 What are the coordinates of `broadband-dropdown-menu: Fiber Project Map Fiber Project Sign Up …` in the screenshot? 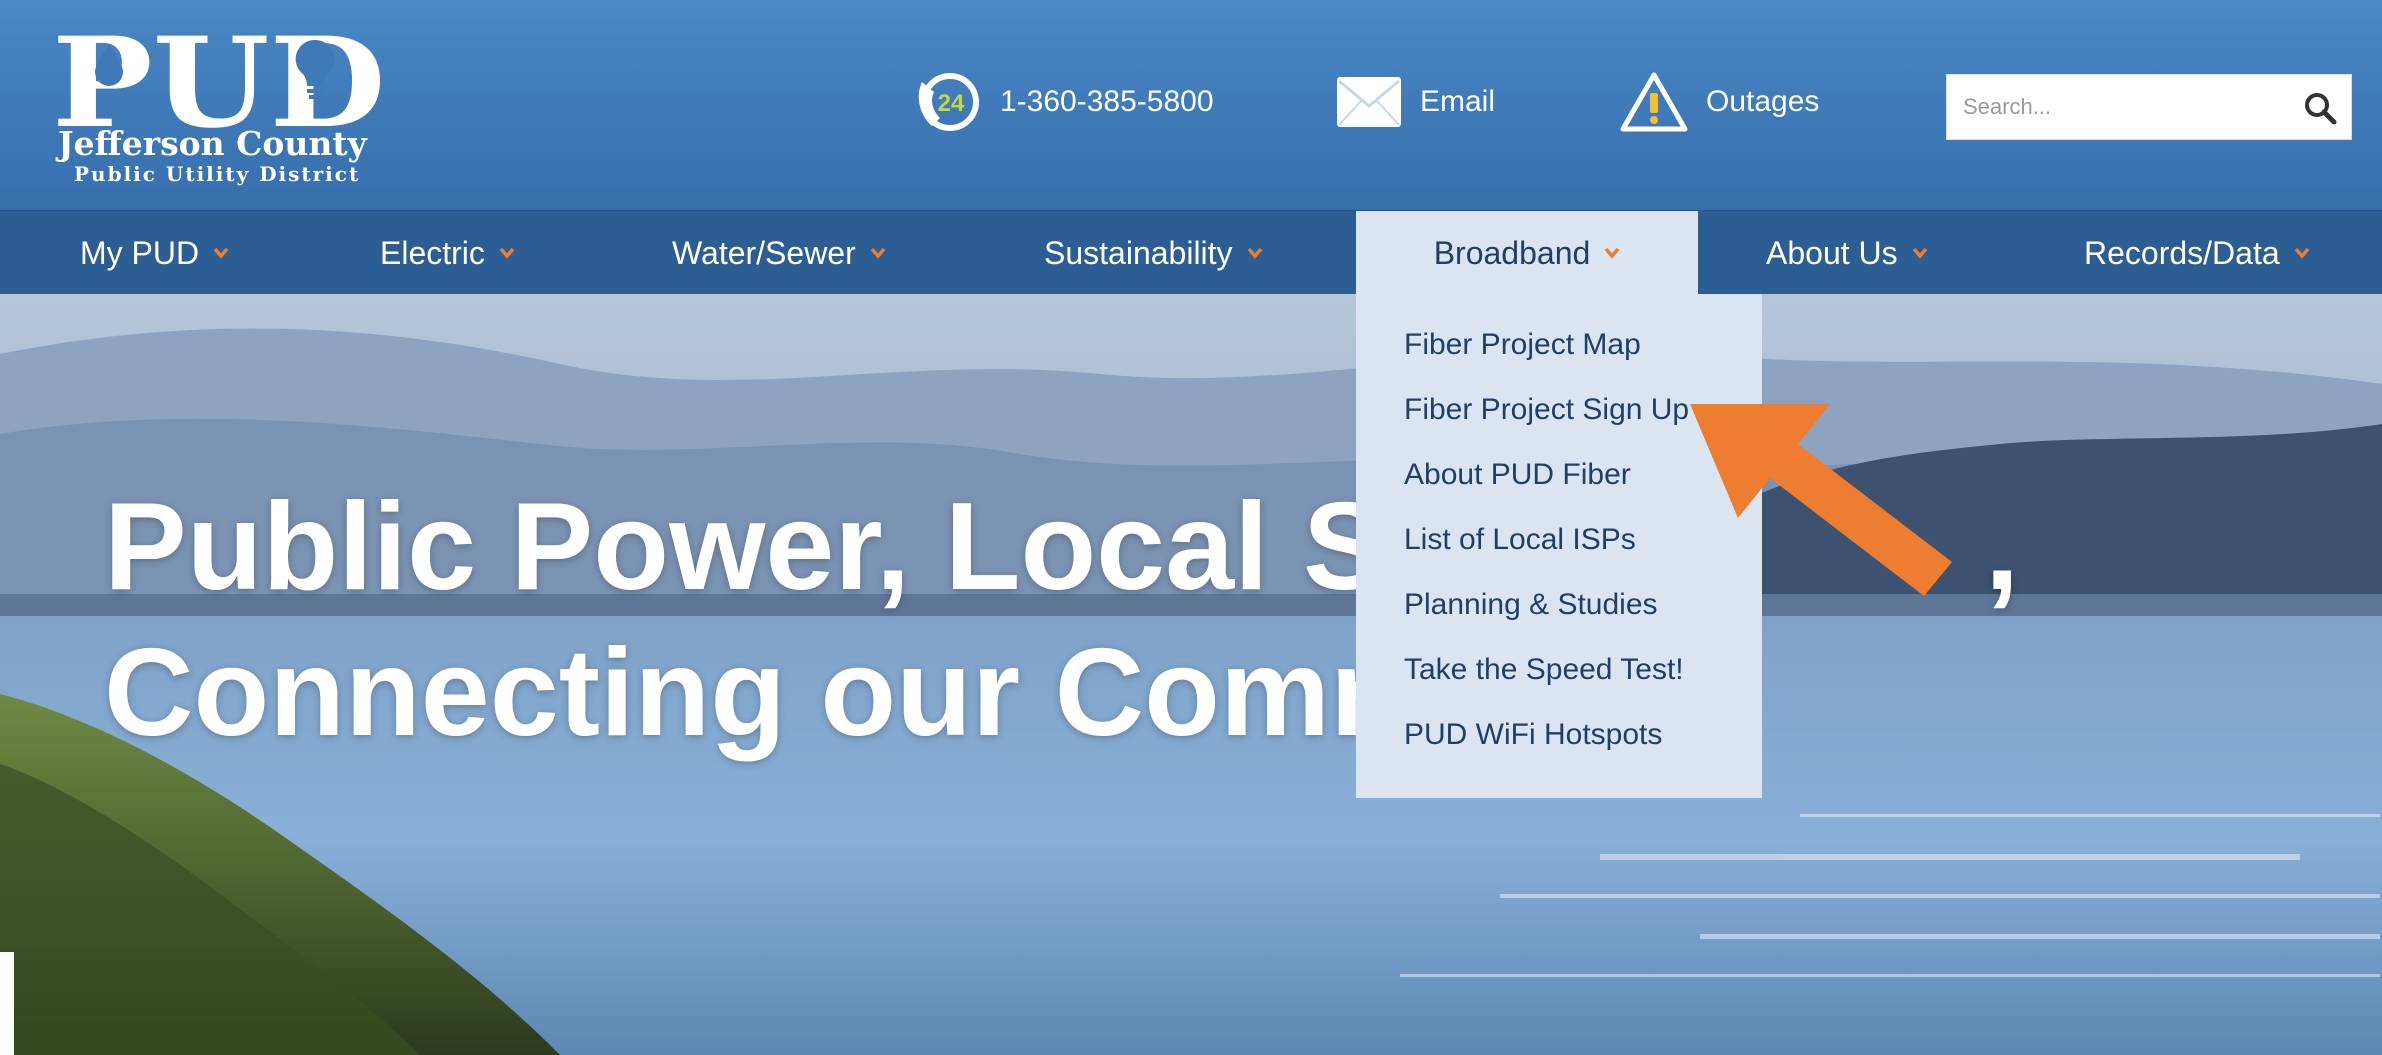 It's located at (1559, 546).